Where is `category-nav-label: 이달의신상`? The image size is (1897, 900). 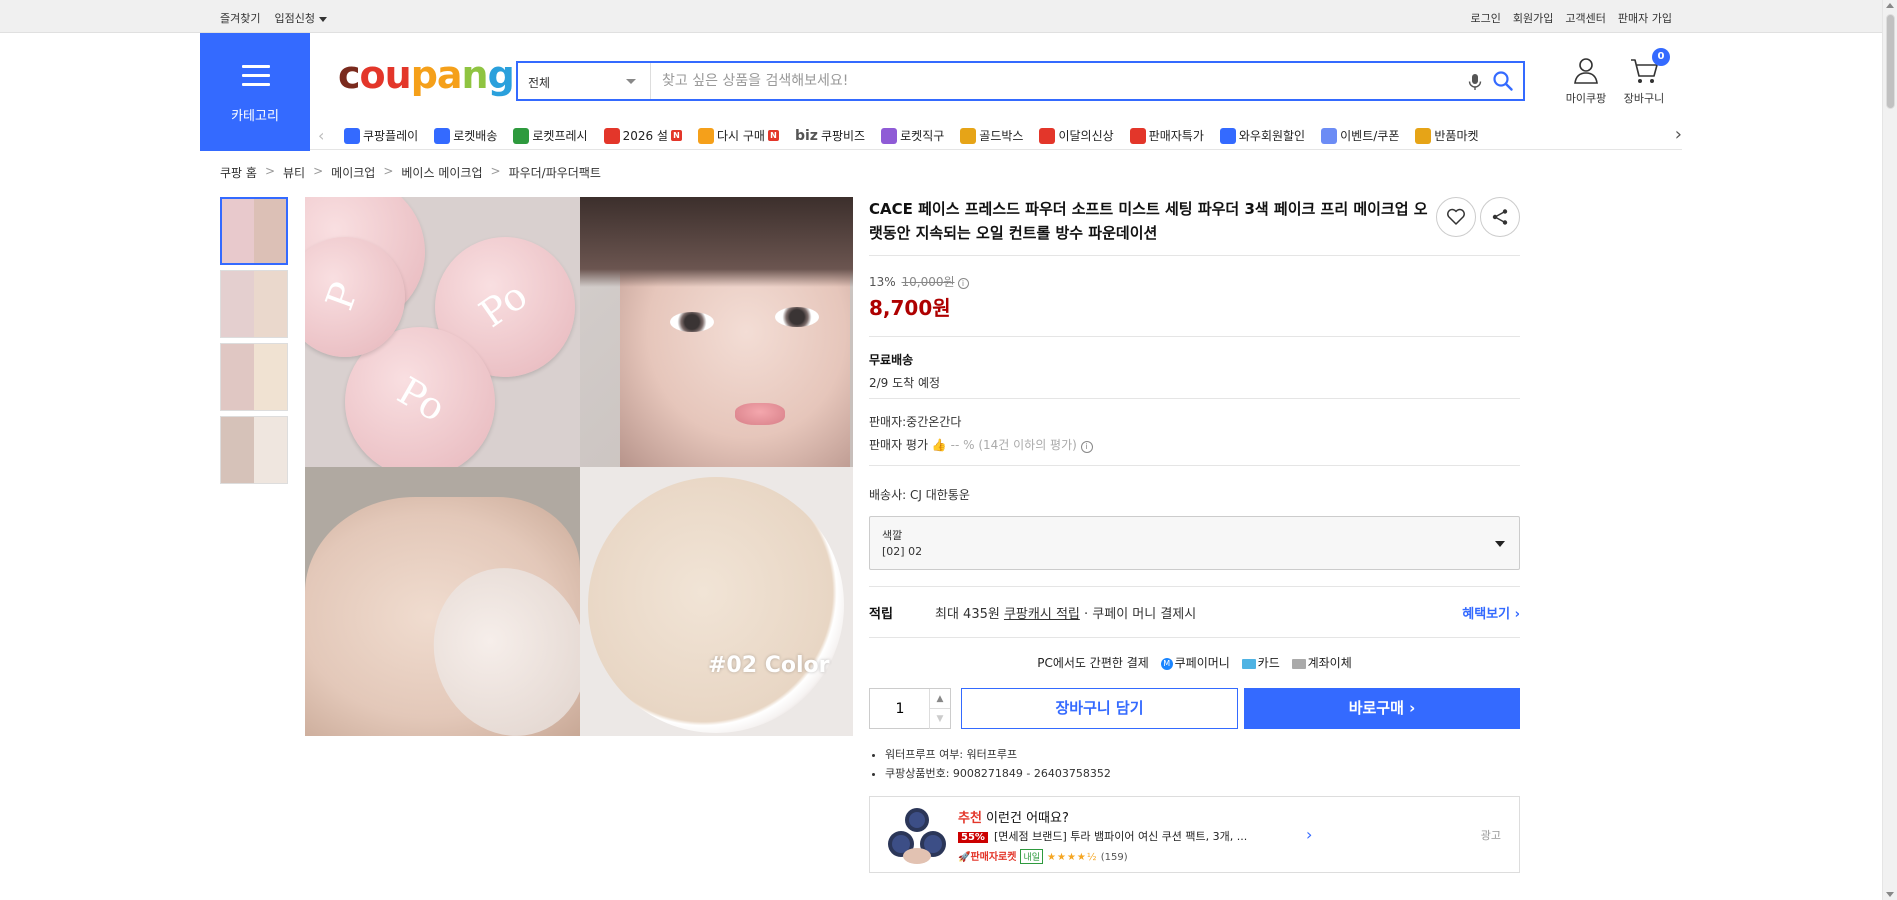
category-nav-label: 이달의신상 is located at coordinates (1086, 136).